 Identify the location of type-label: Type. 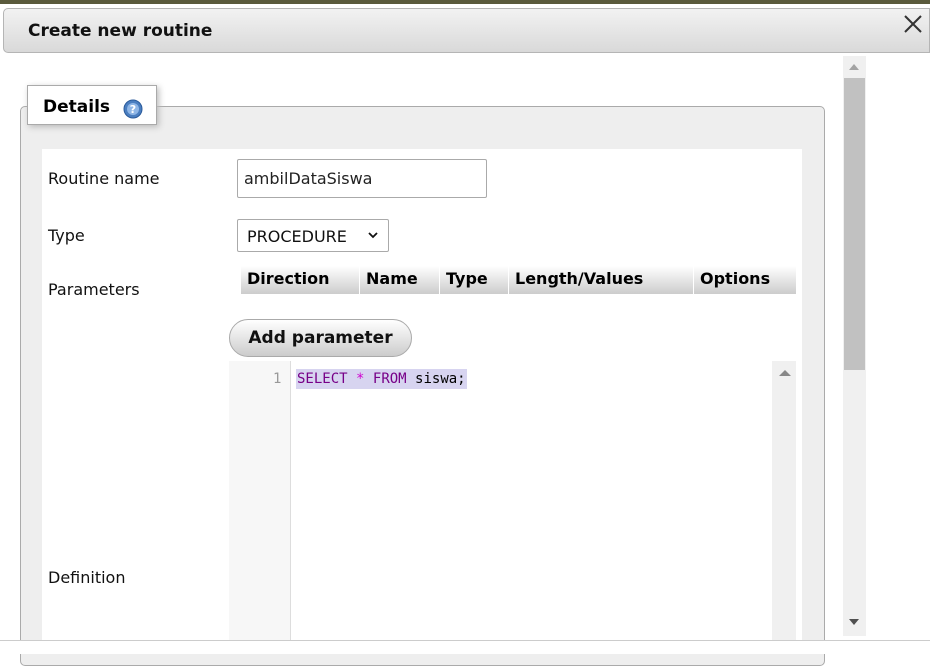
(66, 235).